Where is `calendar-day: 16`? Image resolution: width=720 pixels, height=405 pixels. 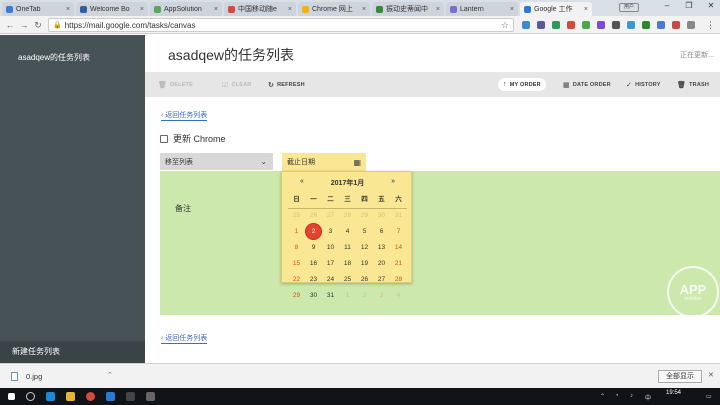
calendar-day: 16 is located at coordinates (313, 264).